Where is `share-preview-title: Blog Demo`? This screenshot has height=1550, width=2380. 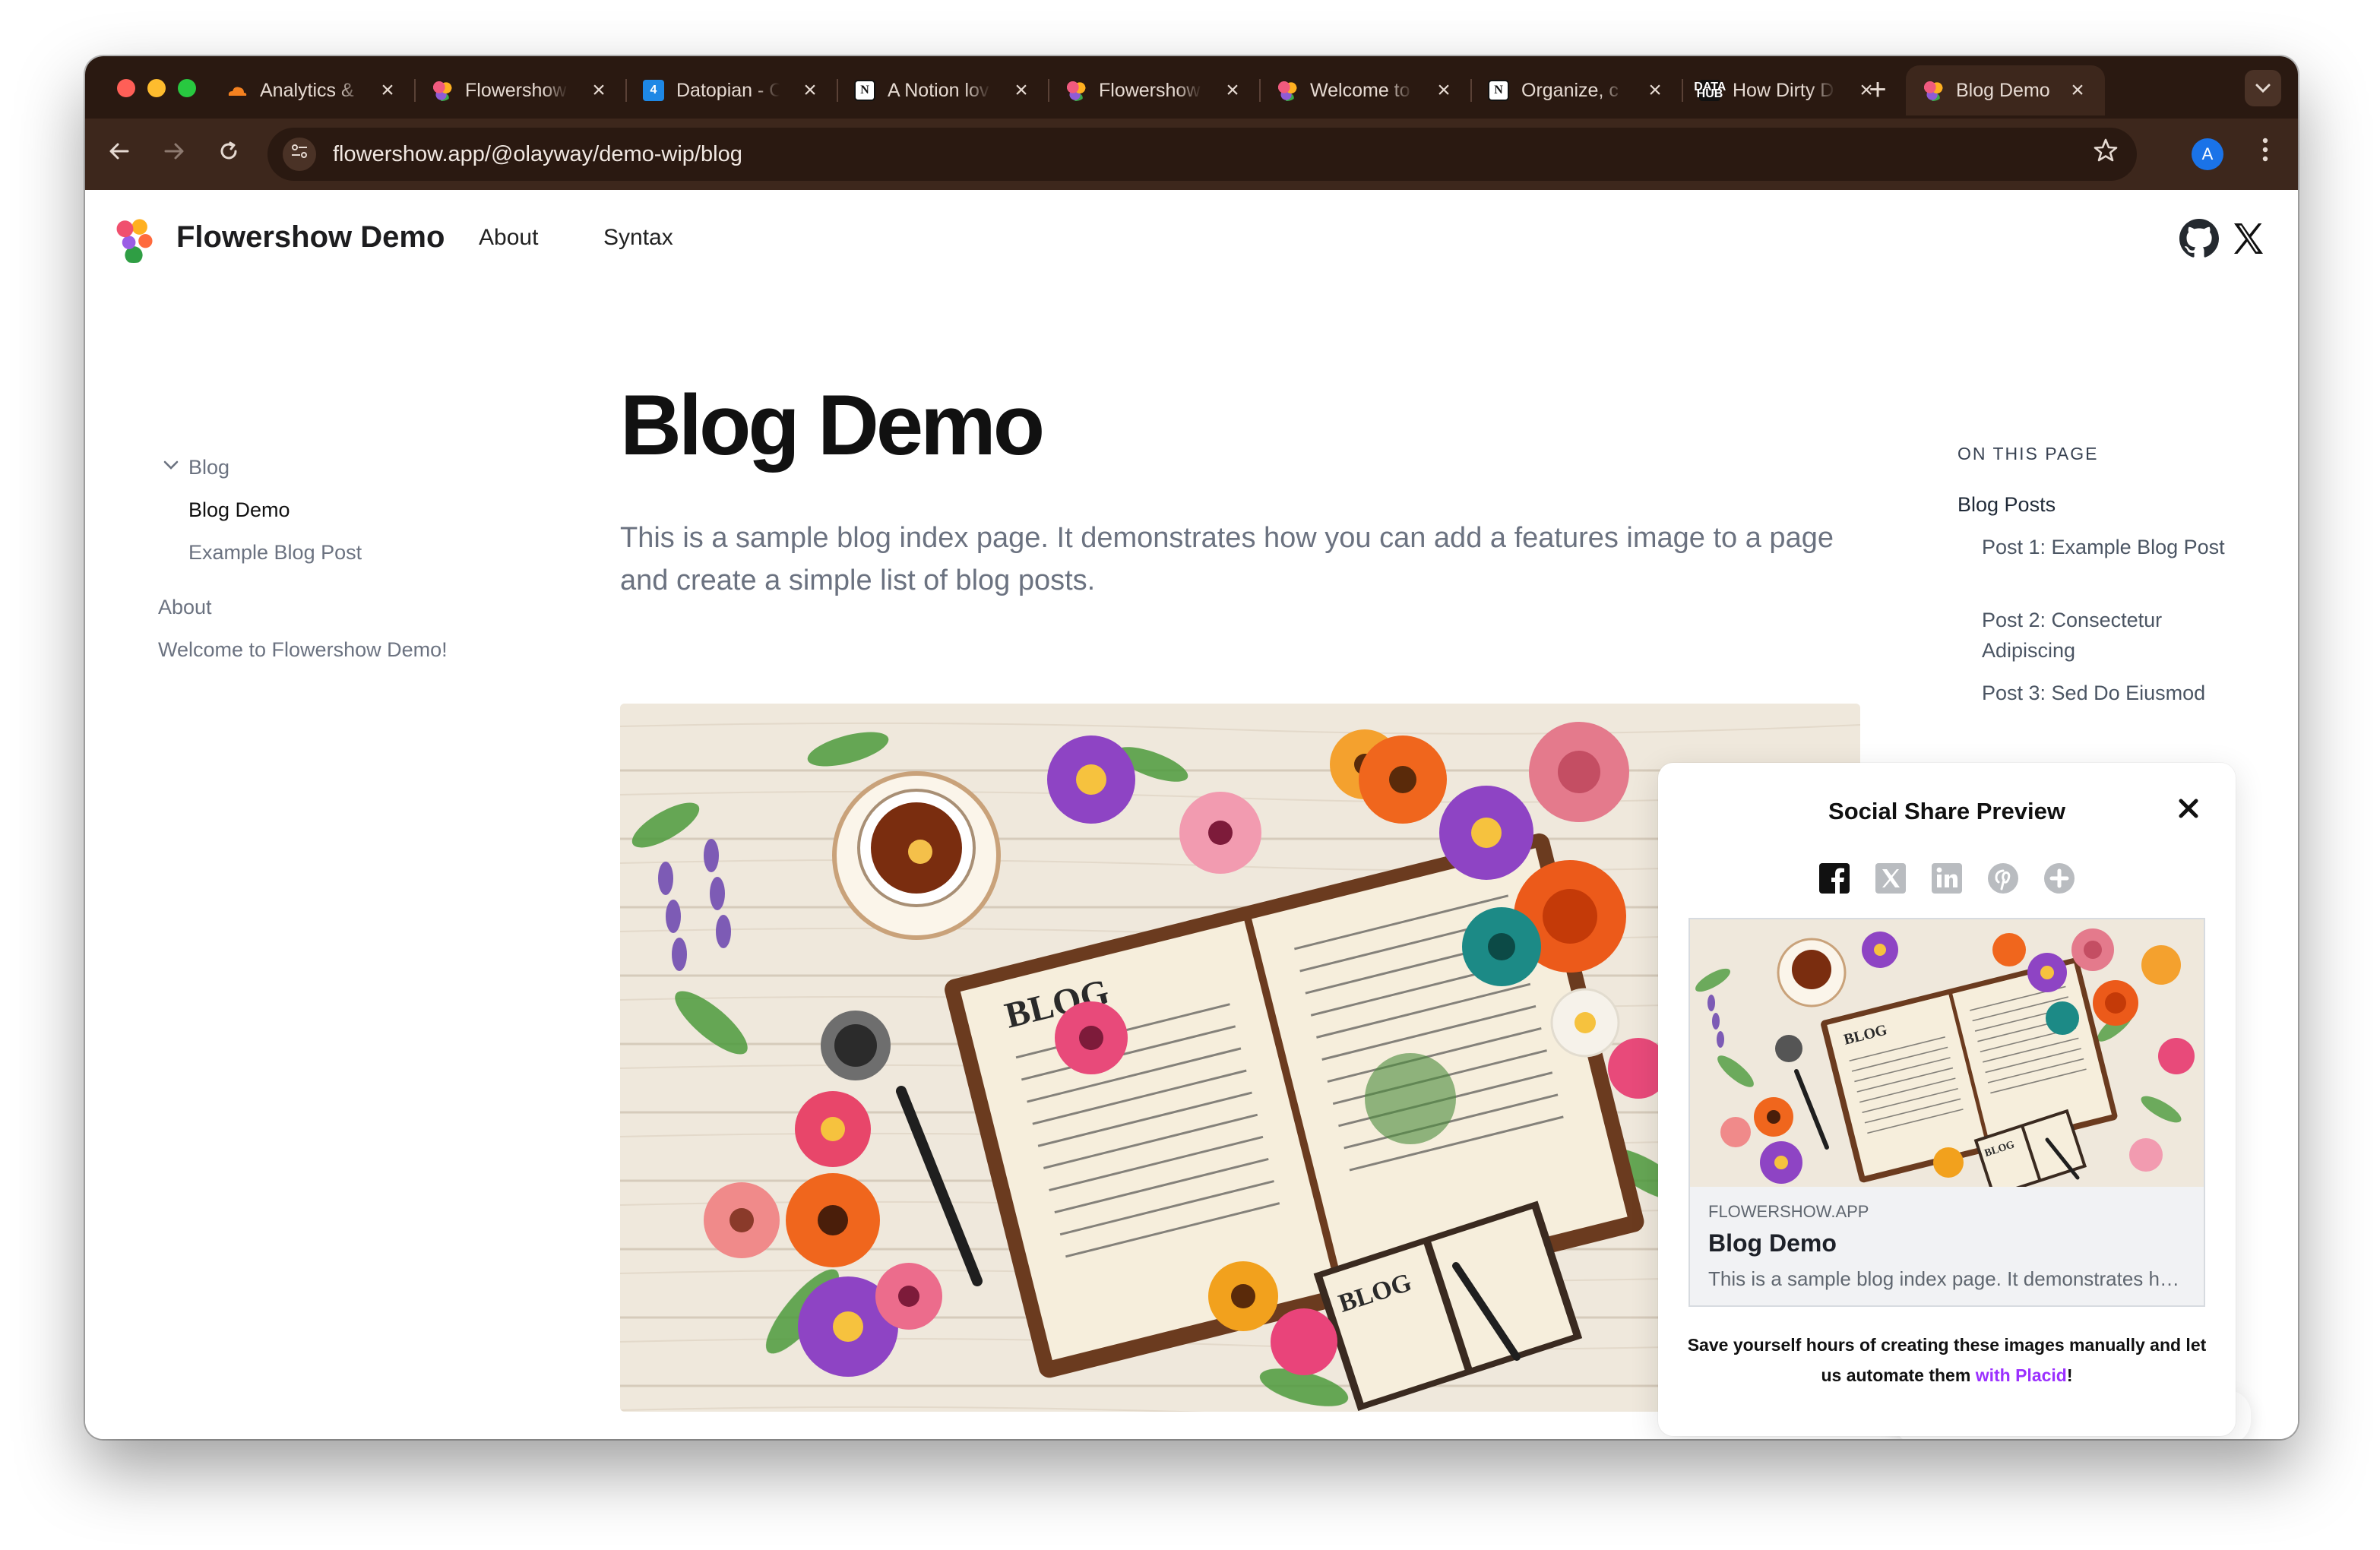 share-preview-title: Blog Demo is located at coordinates (1773, 1243).